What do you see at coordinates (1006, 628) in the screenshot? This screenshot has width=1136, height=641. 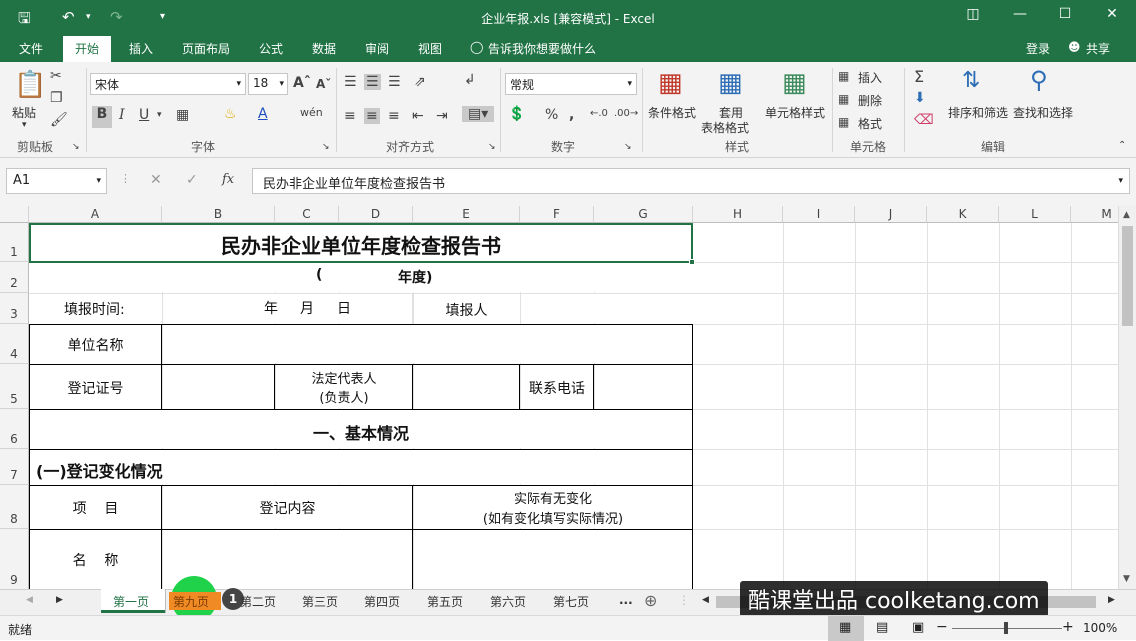 I see `zoom-slider-thumb` at bounding box center [1006, 628].